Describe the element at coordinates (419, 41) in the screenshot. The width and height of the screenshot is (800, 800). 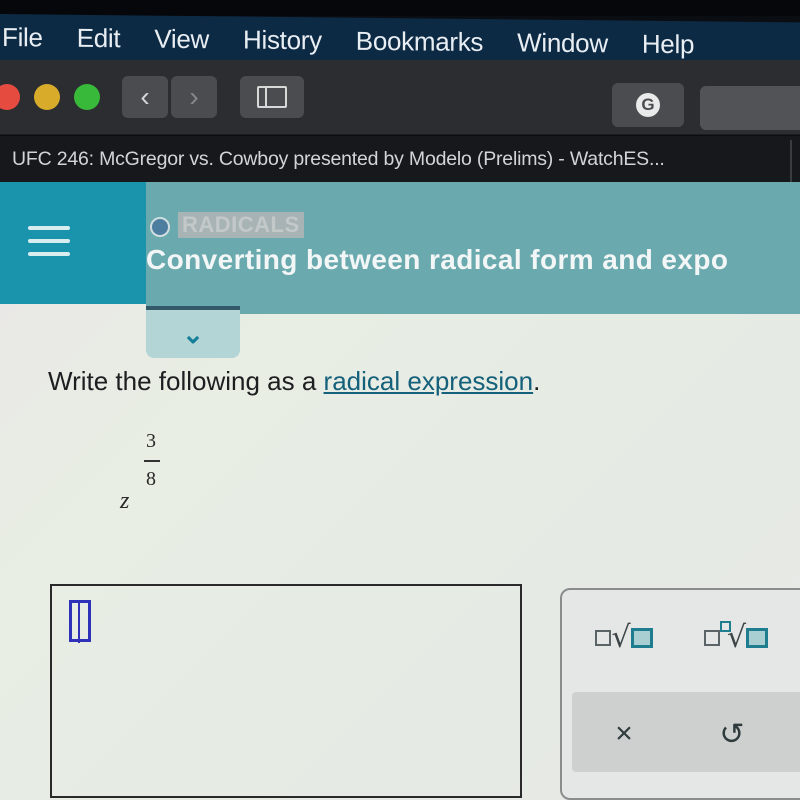
I see `menu-bookmarks: Bookmarks` at that location.